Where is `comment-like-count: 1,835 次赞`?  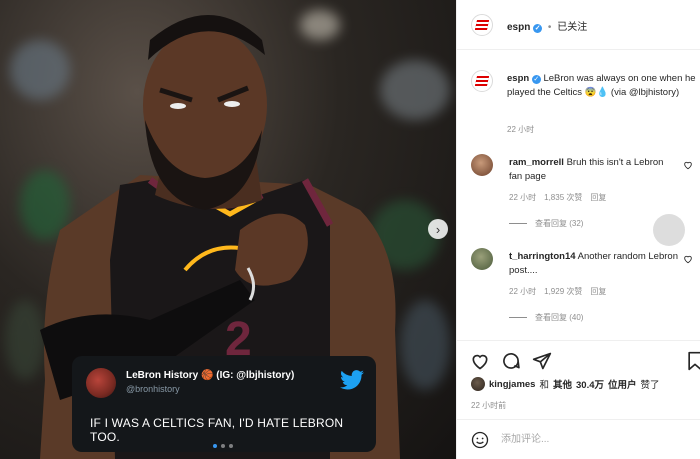 comment-like-count: 1,835 次赞 is located at coordinates (563, 197).